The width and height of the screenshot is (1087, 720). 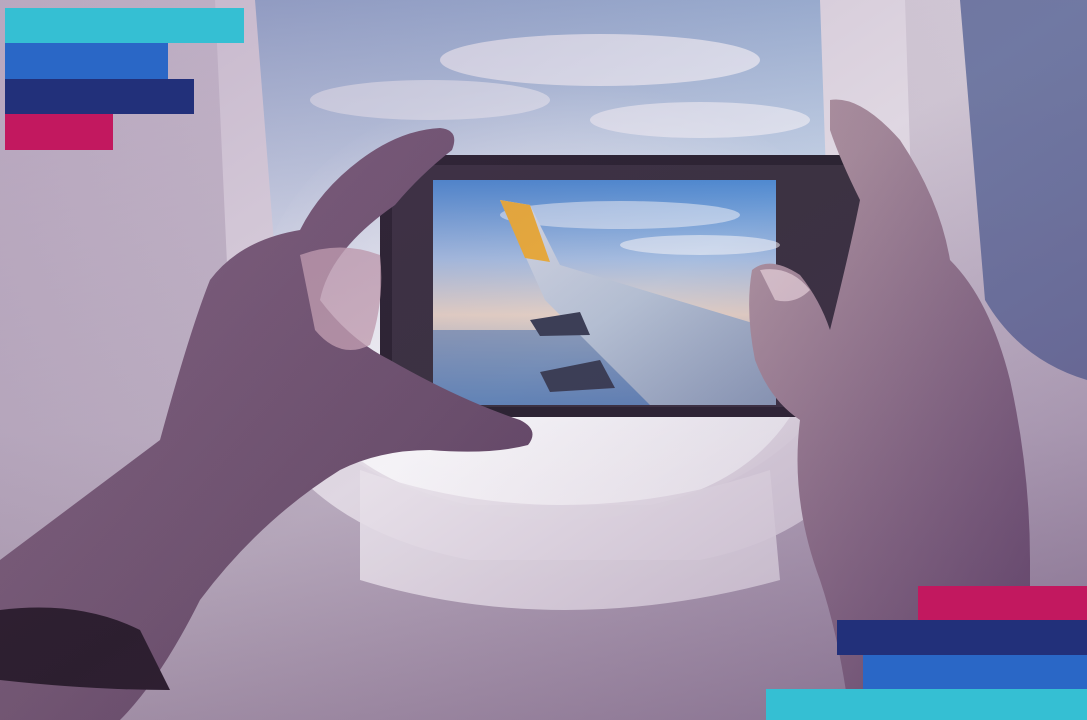 What do you see at coordinates (975, 672) in the screenshot?
I see `decor-bar-blue-bottom` at bounding box center [975, 672].